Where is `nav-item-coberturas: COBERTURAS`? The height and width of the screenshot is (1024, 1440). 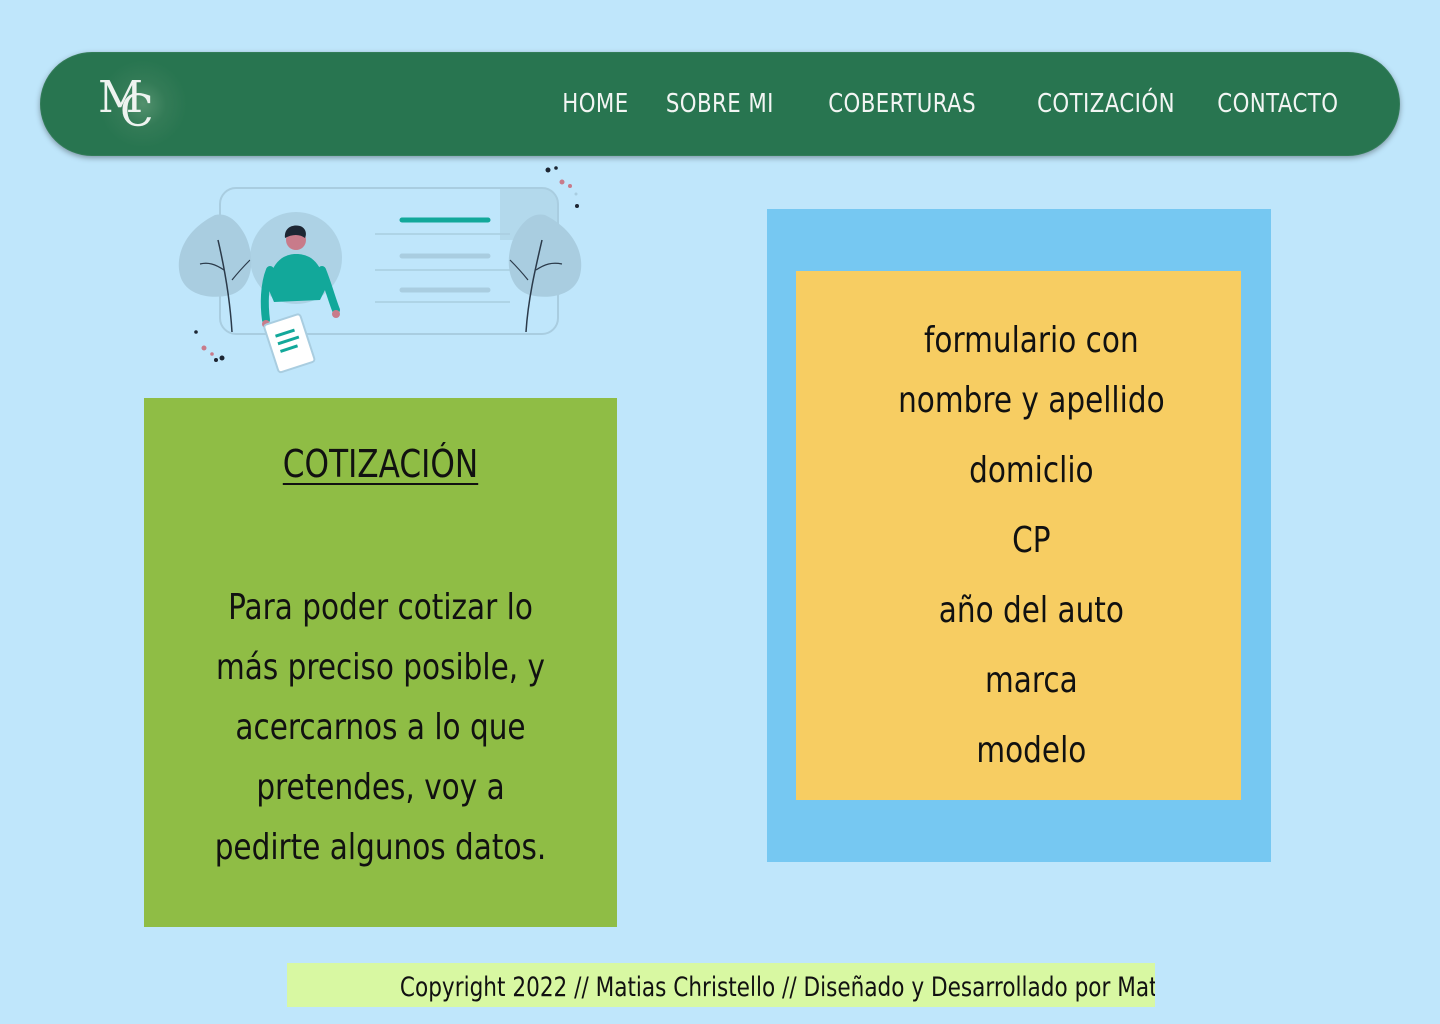
nav-item-coberturas: COBERTURAS is located at coordinates (902, 104).